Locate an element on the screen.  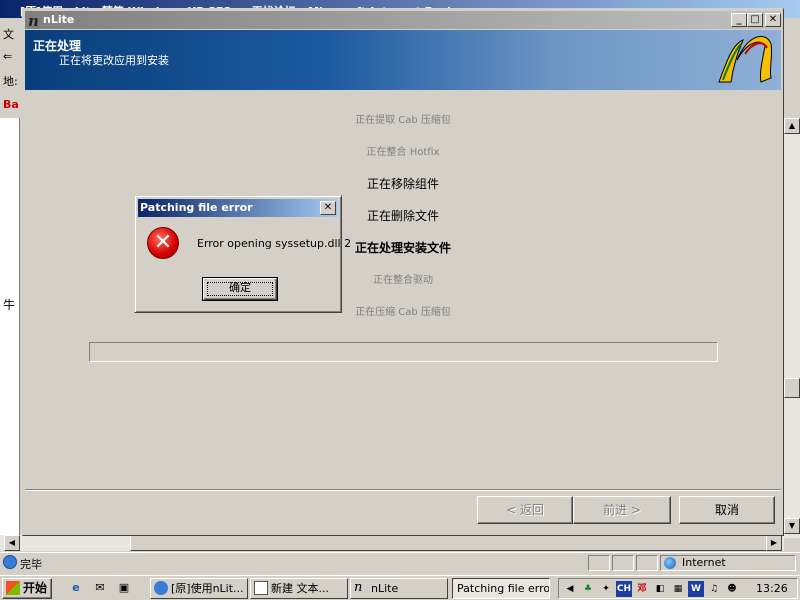
ie-icon is located at coordinates (161, 588).